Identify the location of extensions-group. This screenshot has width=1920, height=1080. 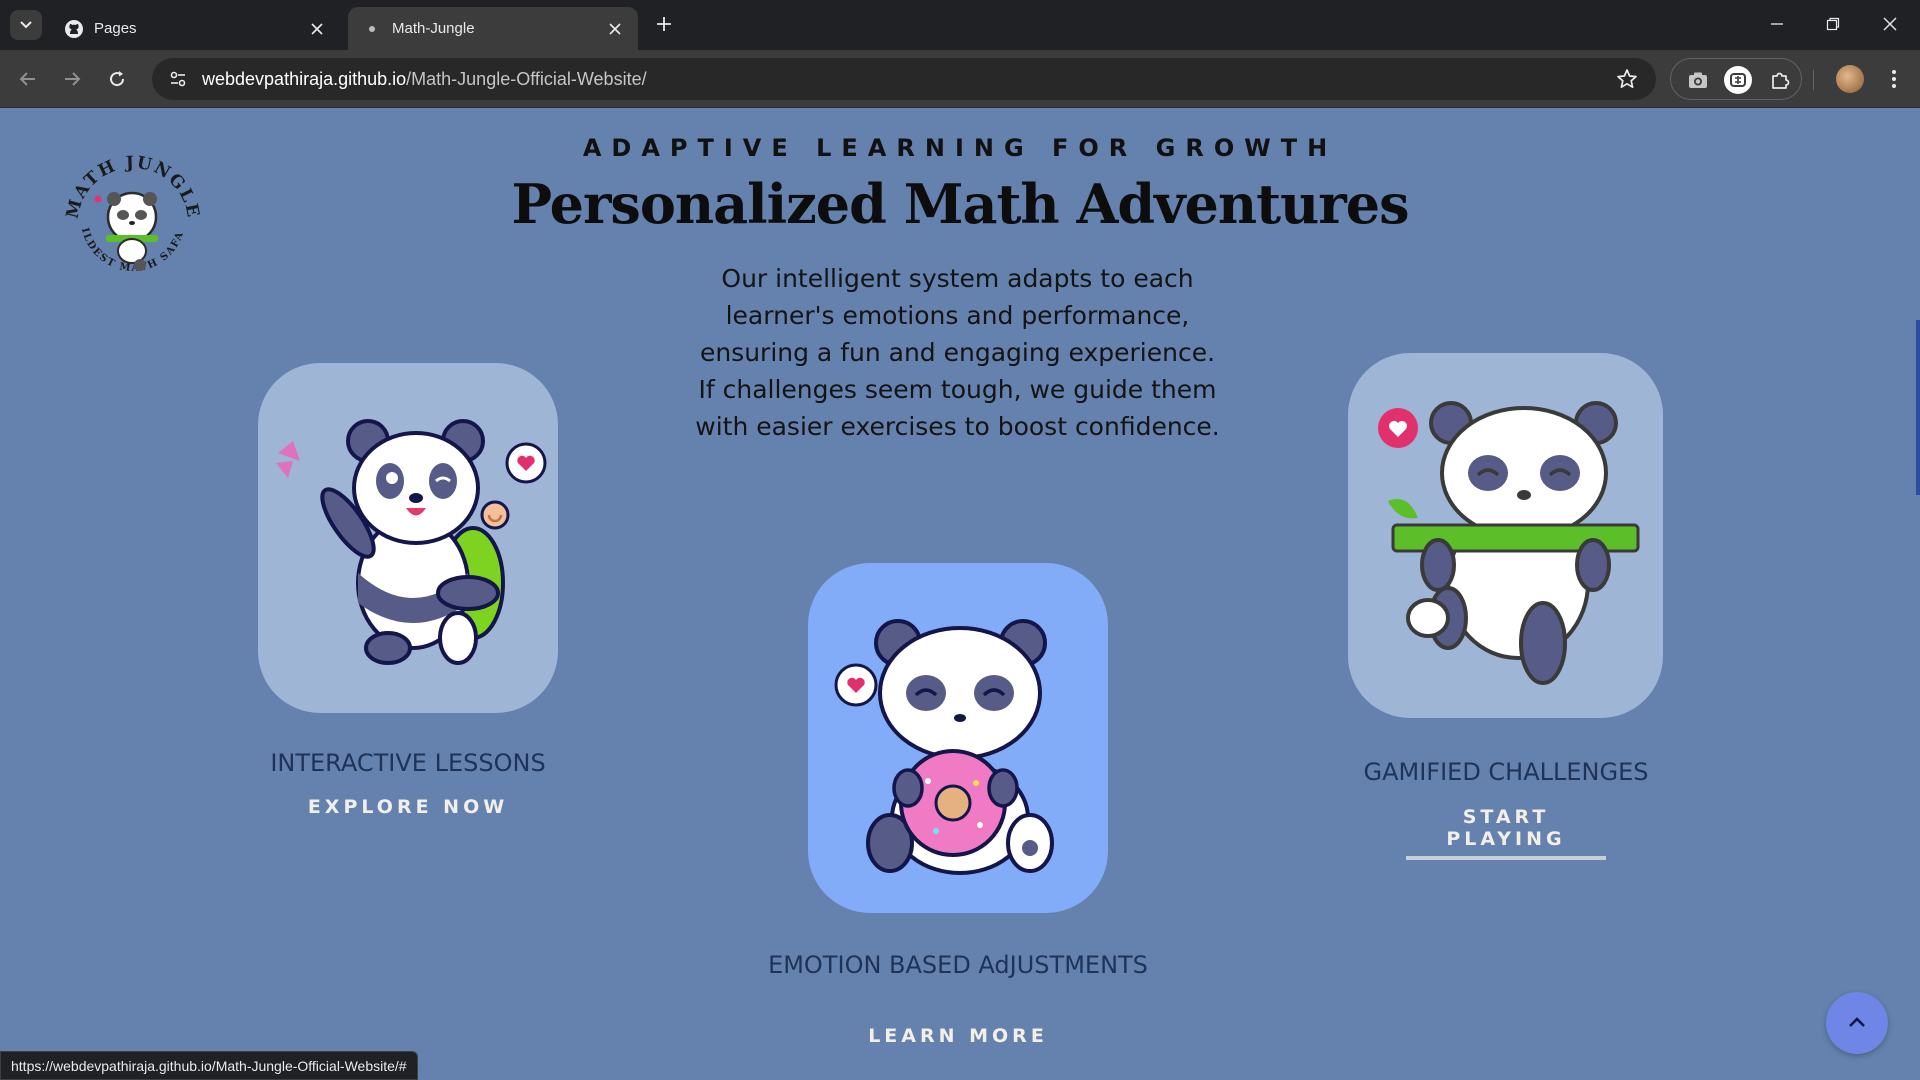
(1736, 79).